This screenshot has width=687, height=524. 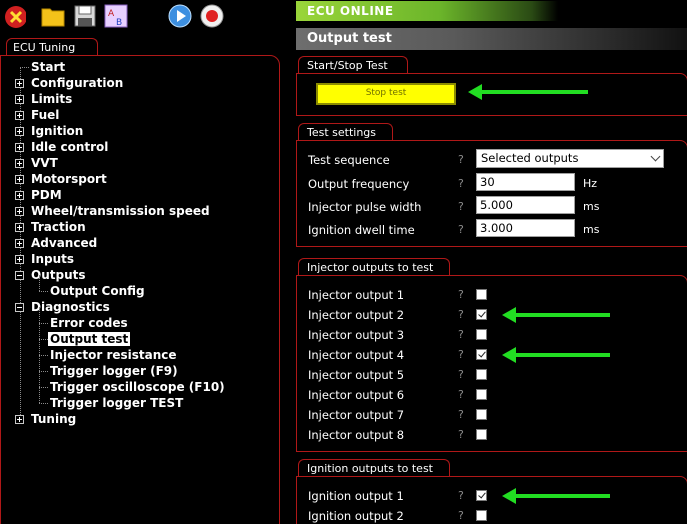 I want to click on stop-test-button: Stop test, so click(x=386, y=94).